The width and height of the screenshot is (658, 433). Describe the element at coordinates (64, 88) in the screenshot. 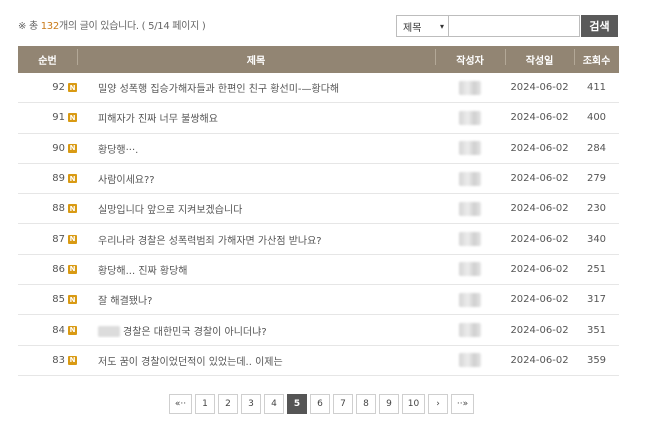

I see `row-number: 92 N` at that location.